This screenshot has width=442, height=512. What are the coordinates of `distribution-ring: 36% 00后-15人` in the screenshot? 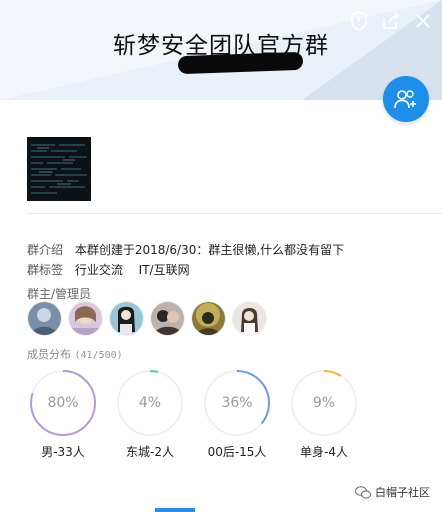 It's located at (237, 414).